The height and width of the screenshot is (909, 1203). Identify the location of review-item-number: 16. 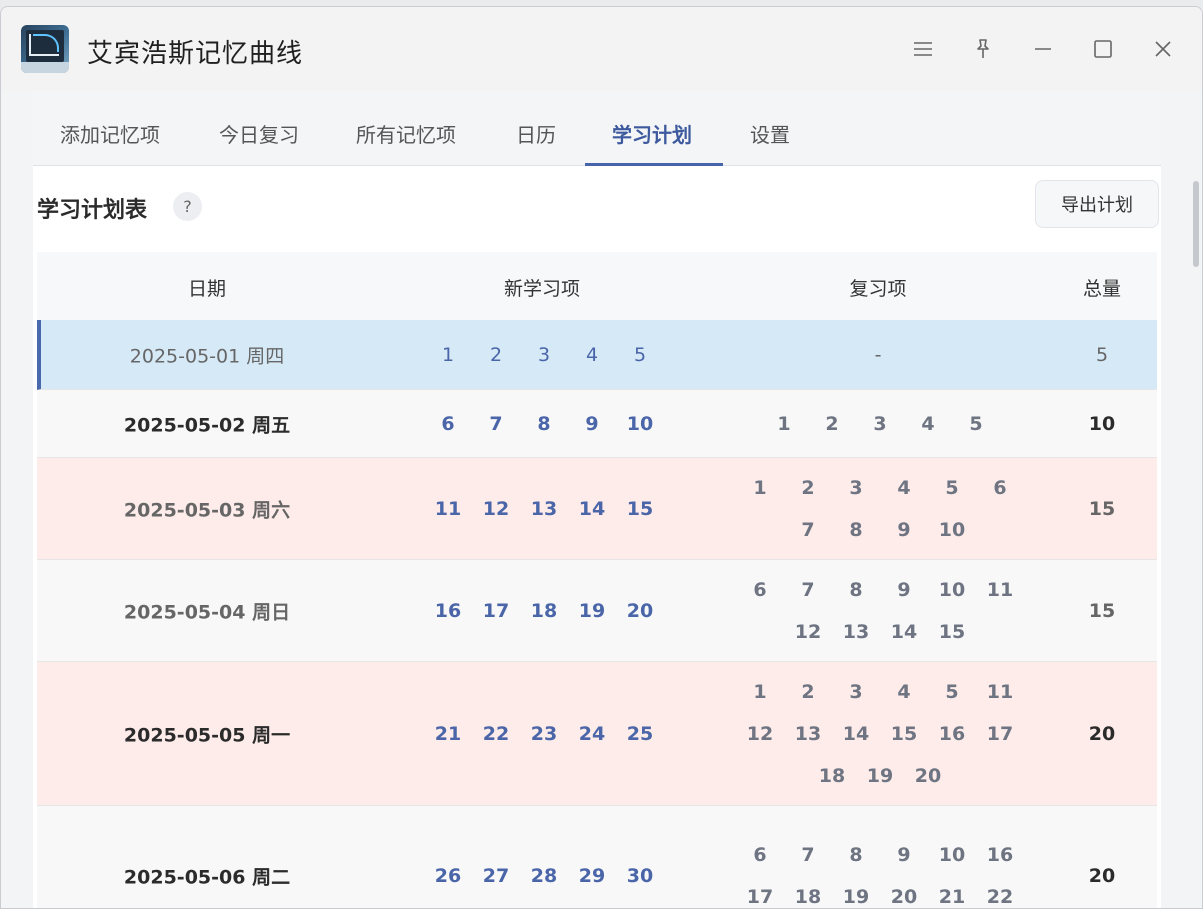
(1000, 855).